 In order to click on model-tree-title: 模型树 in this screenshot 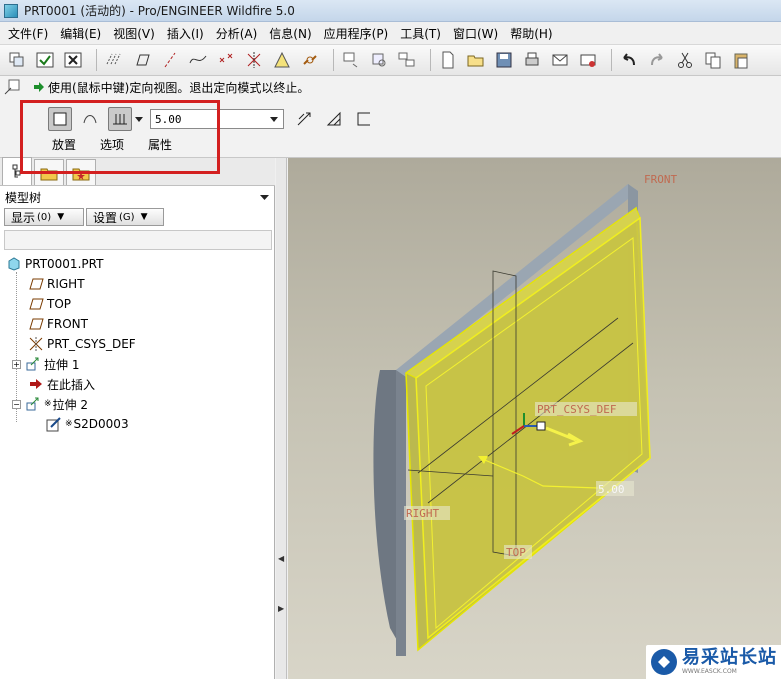, I will do `click(23, 197)`.